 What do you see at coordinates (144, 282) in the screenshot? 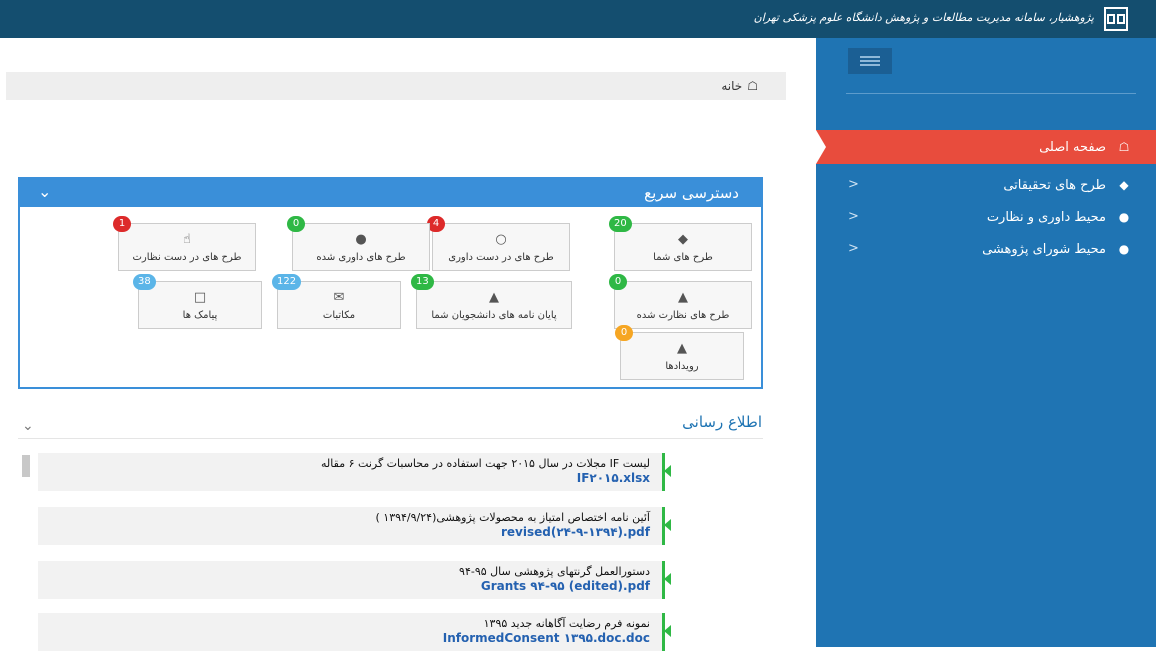
I see `count-badge: 38` at bounding box center [144, 282].